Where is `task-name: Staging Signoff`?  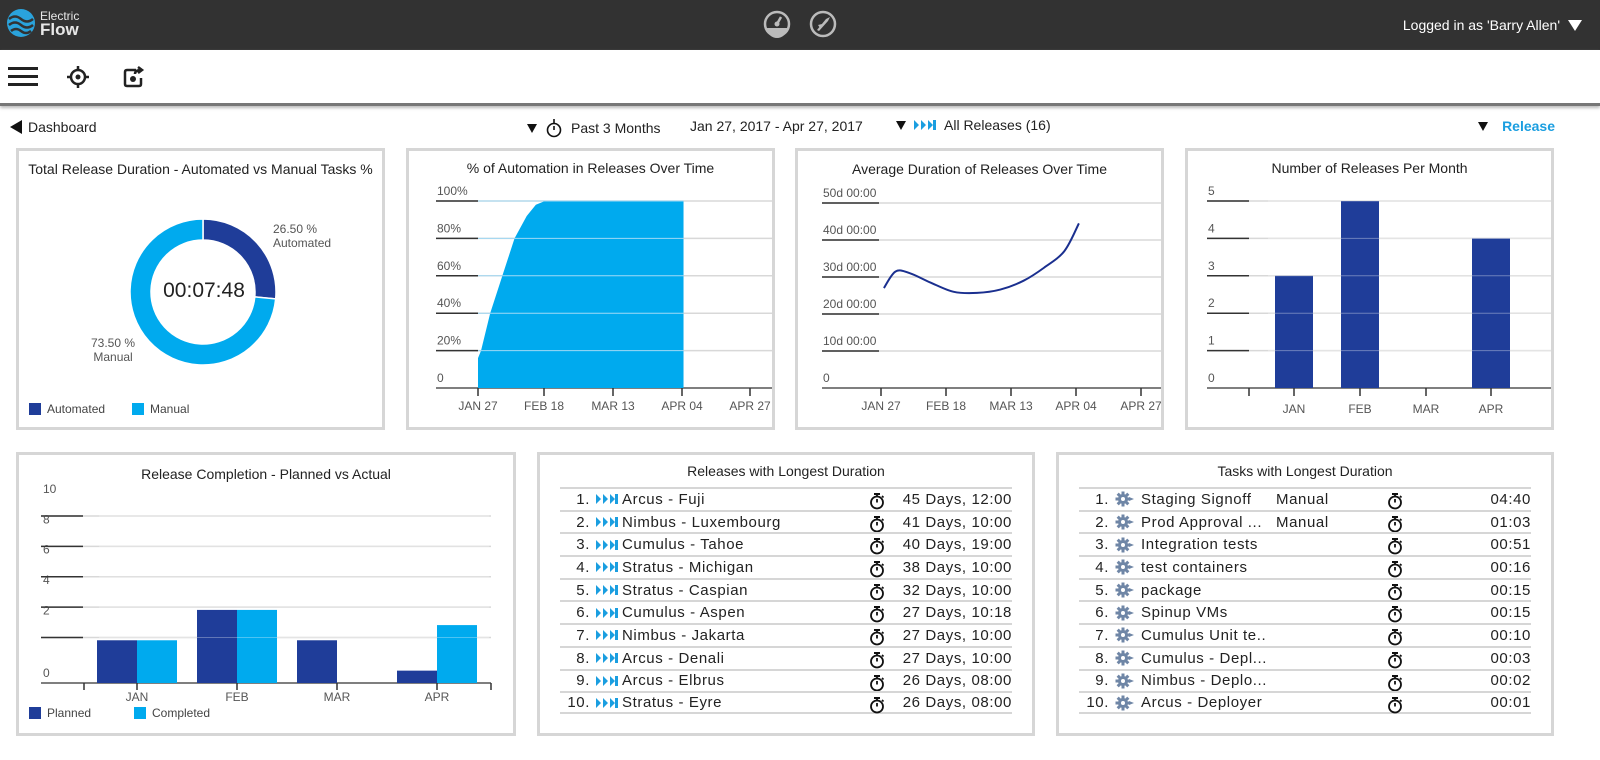 task-name: Staging Signoff is located at coordinates (1196, 499).